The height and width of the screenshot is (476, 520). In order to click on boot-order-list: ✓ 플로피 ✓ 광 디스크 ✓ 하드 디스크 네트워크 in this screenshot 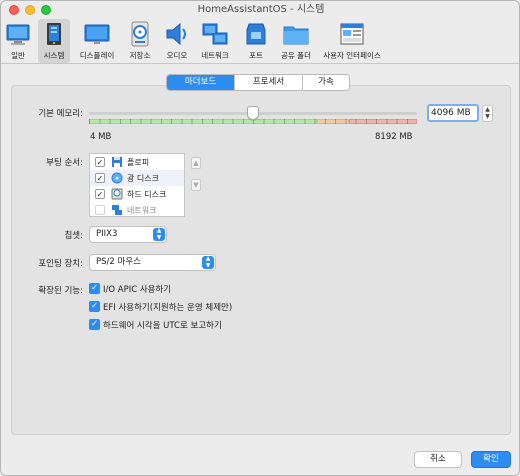, I will do `click(137, 185)`.